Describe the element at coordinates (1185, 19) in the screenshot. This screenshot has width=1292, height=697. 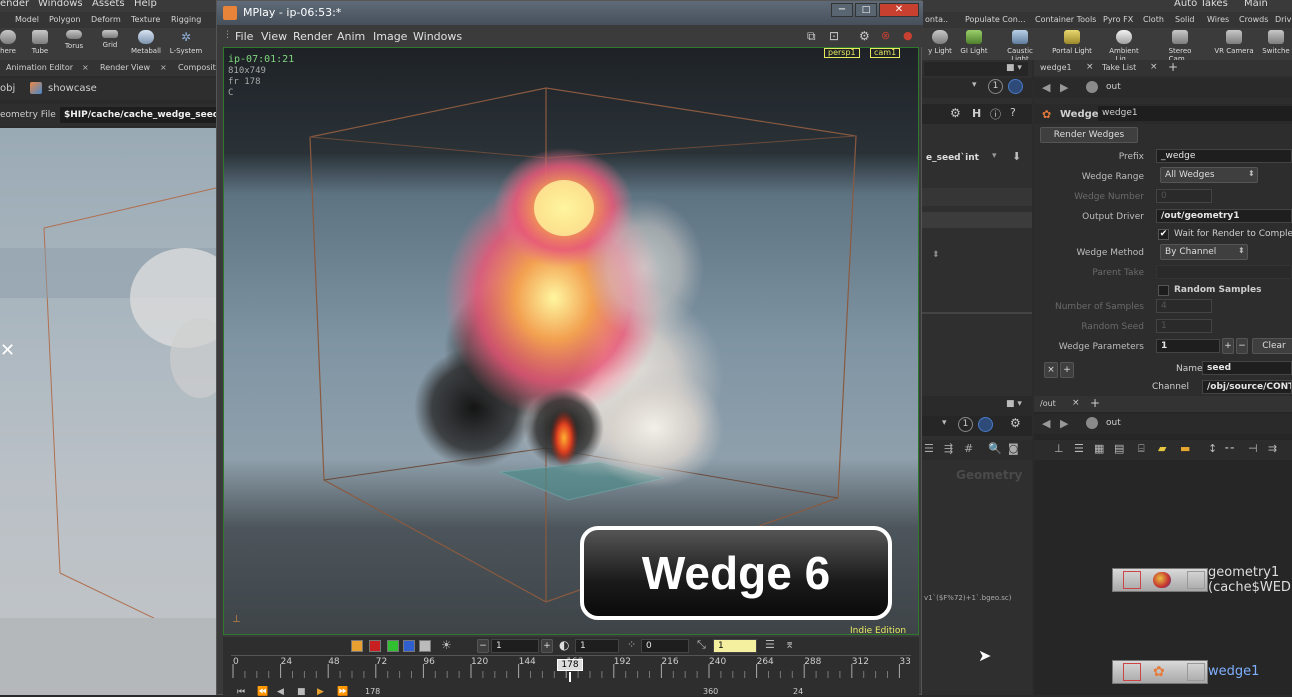
I see `shelf-tab-solid: Solid` at that location.